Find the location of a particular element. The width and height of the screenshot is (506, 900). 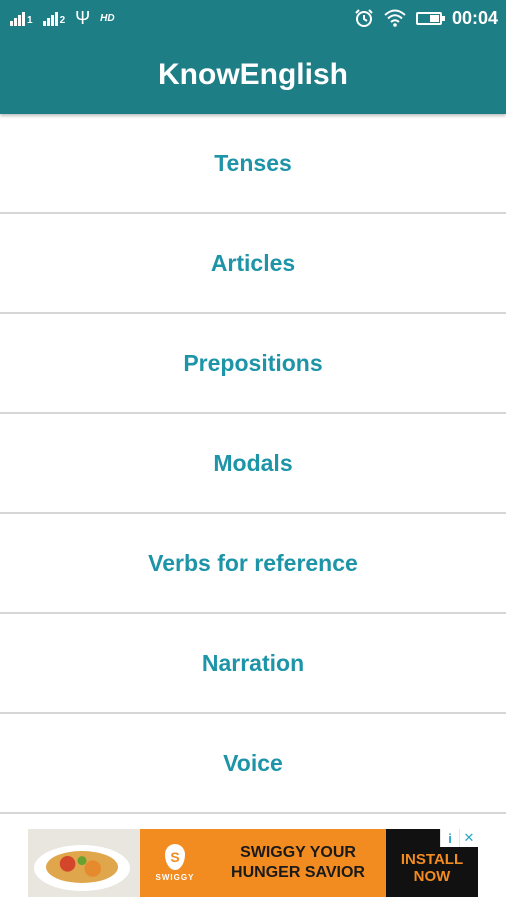

ad-food-image is located at coordinates (84, 863).